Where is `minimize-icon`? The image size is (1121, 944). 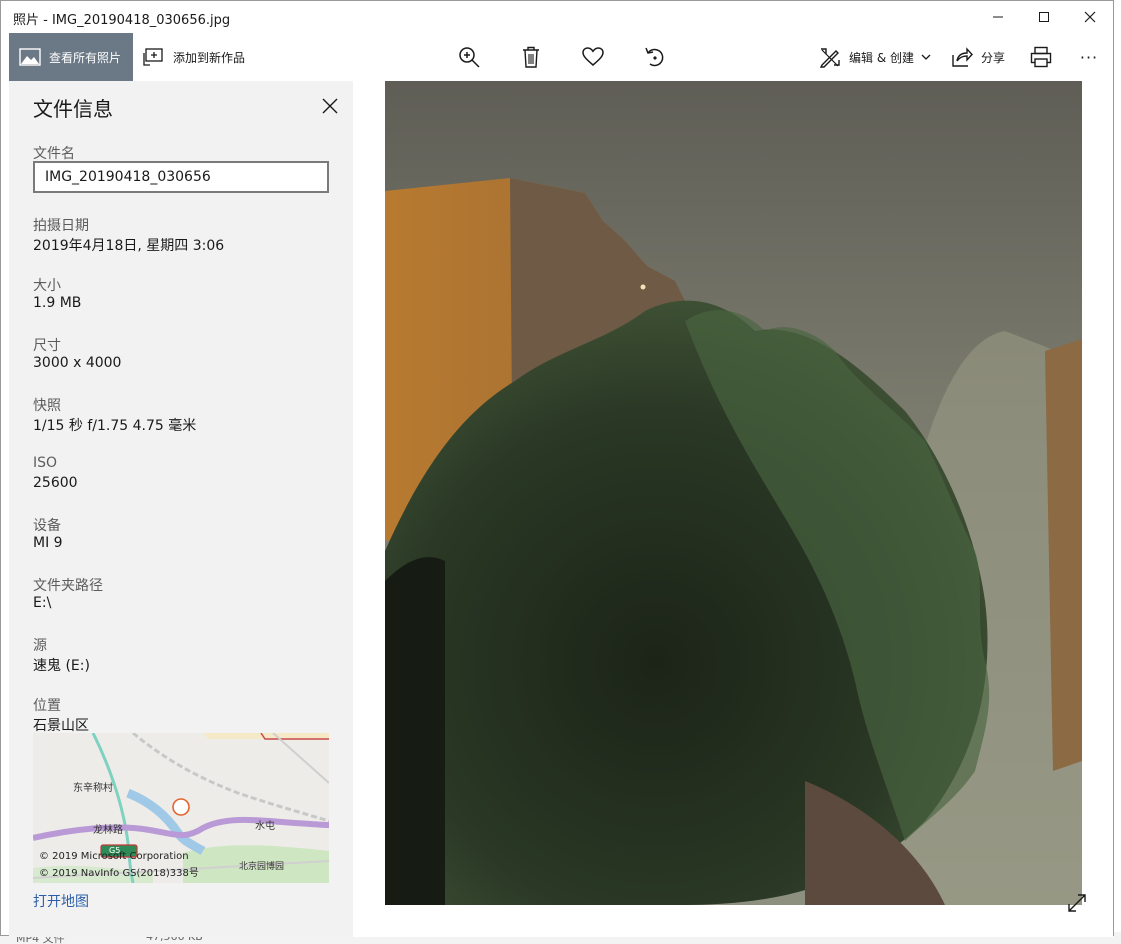
minimize-icon is located at coordinates (998, 17).